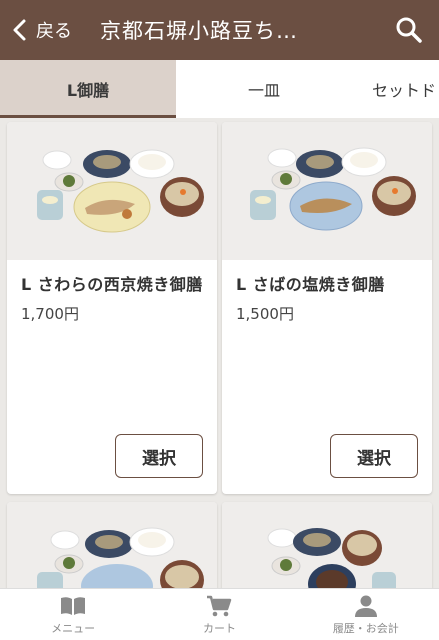 The height and width of the screenshot is (640, 439). I want to click on book-icon, so click(73, 605).